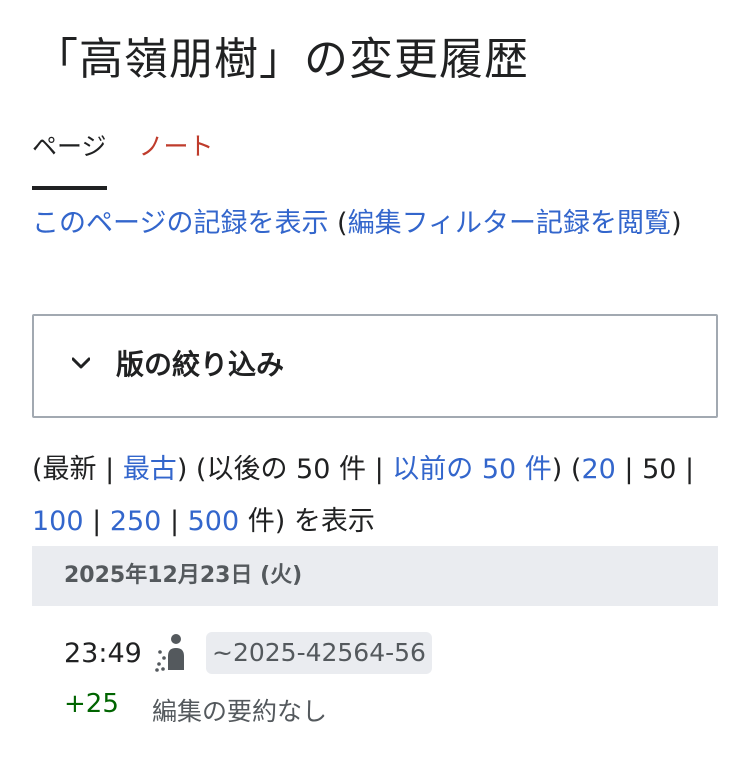 The image size is (750, 771). Describe the element at coordinates (180, 223) in the screenshot. I see `view-log-link: このページの記録を表示` at that location.